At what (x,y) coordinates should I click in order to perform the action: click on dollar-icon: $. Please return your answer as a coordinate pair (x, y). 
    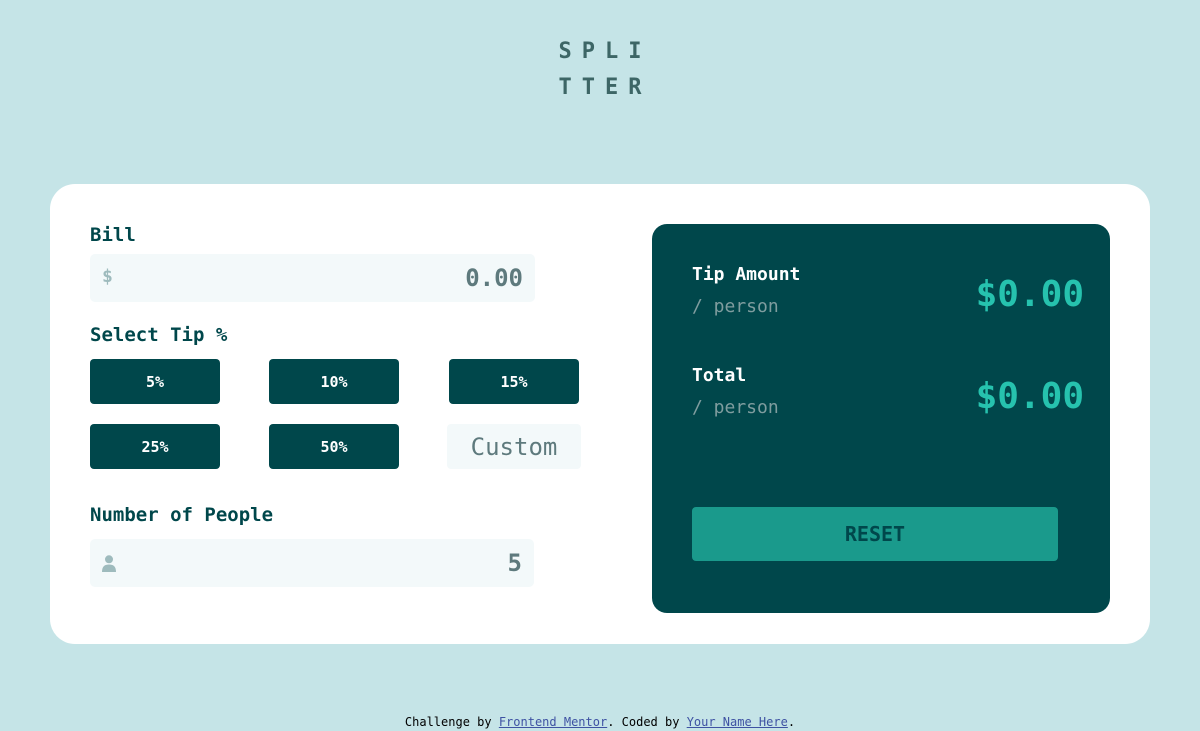
    Looking at the image, I should click on (107, 276).